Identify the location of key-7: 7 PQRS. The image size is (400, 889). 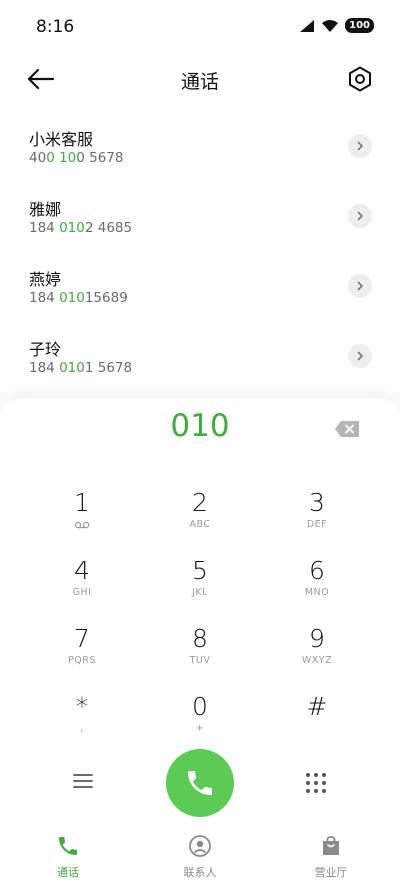
(82, 656).